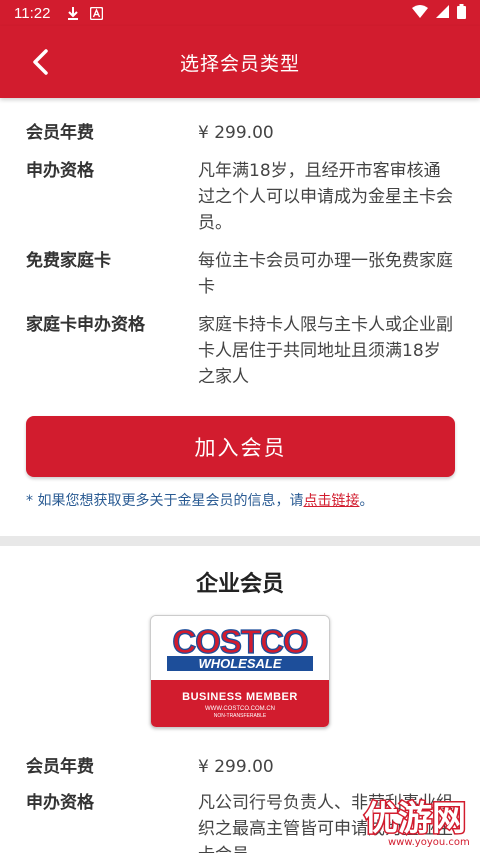  I want to click on info-row-annual-fee: 会员年费 ¥ 299.00, so click(241, 133).